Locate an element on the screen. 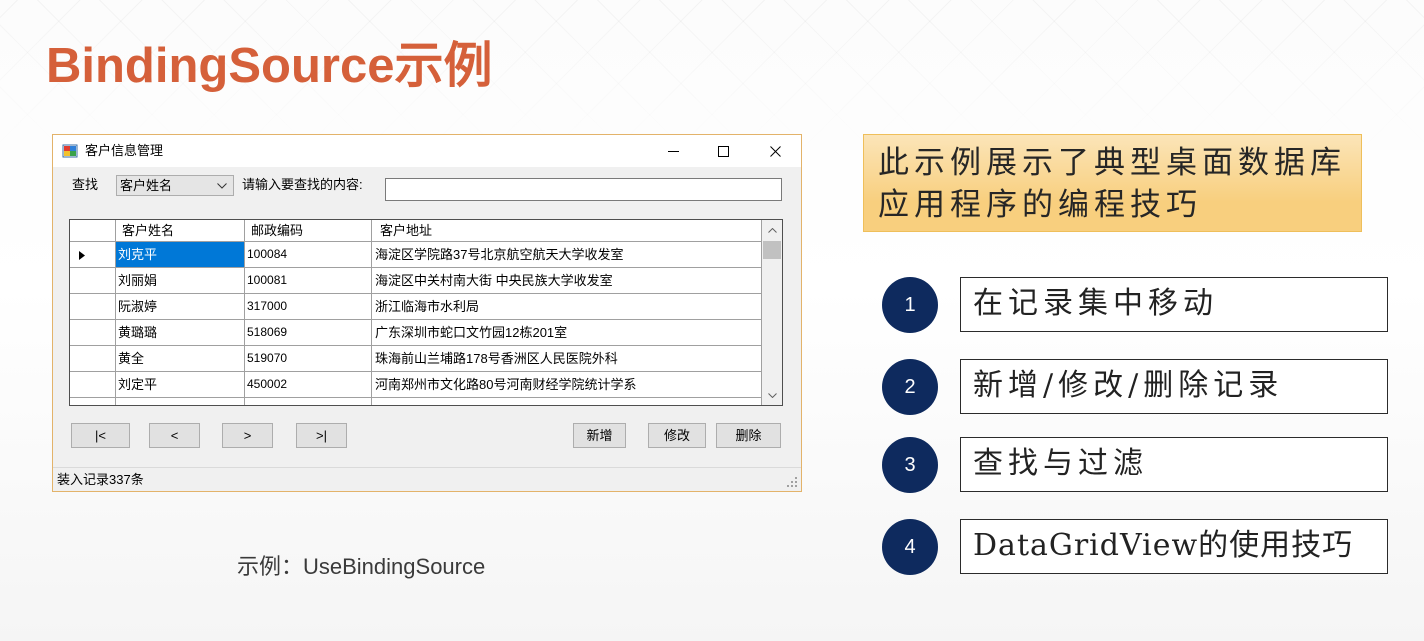 Image resolution: width=1424 pixels, height=641 pixels. column-header-customer-name: 客户姓名 is located at coordinates (180, 231).